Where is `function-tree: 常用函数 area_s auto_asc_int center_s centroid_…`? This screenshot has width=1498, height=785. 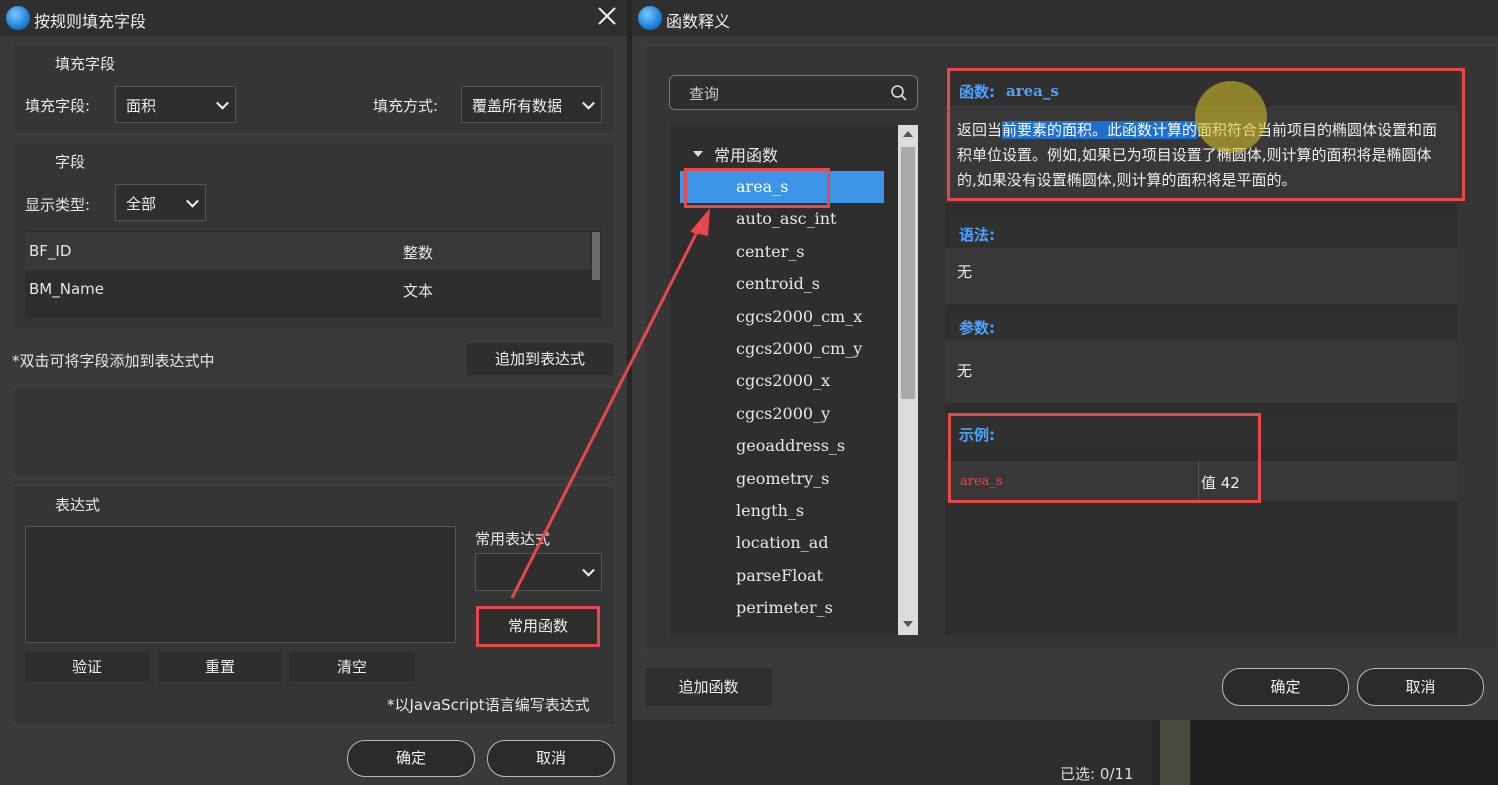 function-tree: 常用函数 area_s auto_asc_int center_s centroid_… is located at coordinates (794, 380).